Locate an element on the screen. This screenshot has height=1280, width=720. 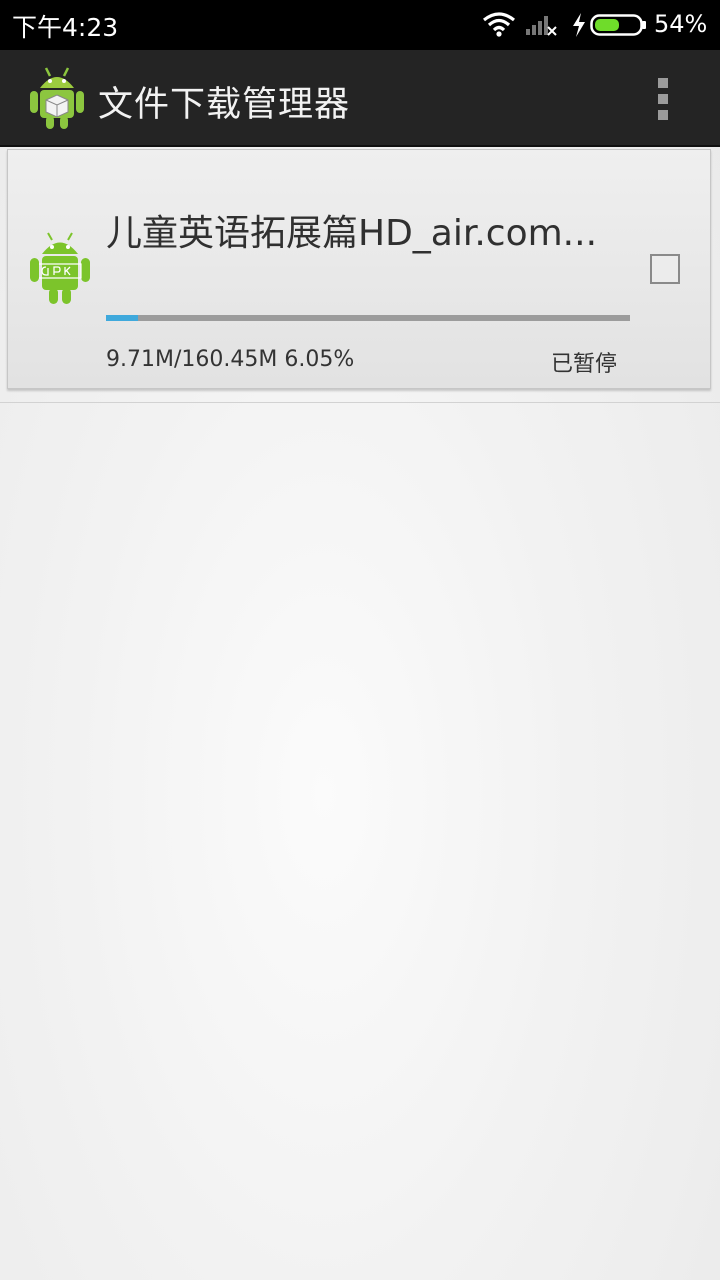
wifi-icon is located at coordinates (499, 24).